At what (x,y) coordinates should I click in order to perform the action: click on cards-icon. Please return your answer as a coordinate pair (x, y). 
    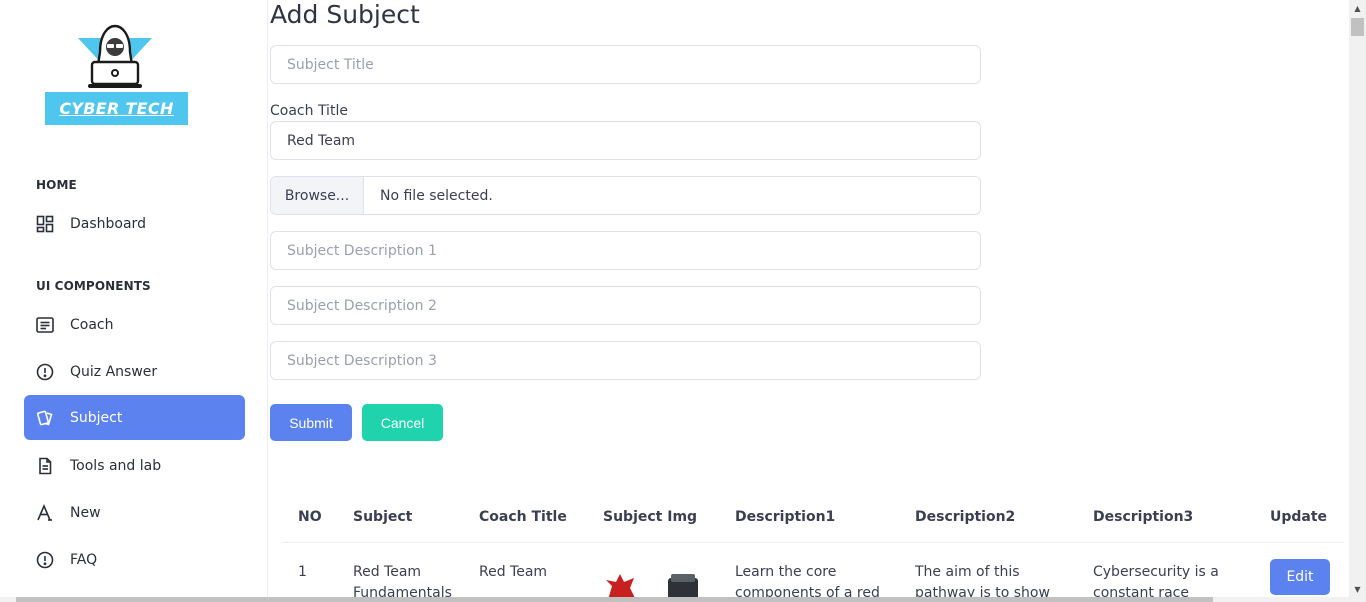
    Looking at the image, I should click on (45, 418).